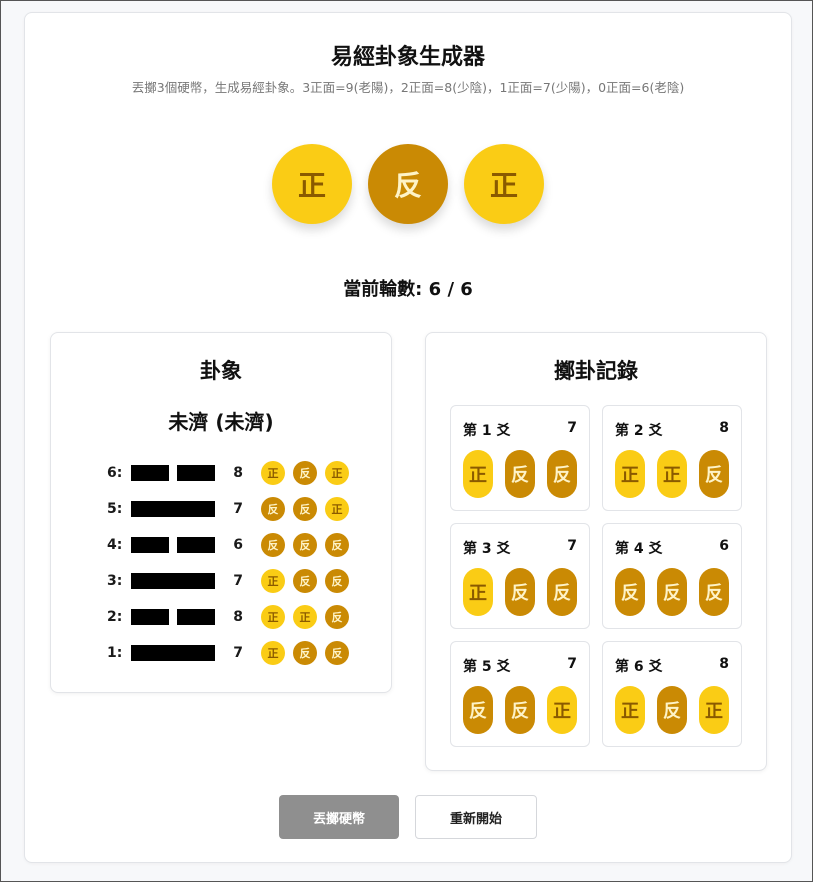 This screenshot has height=882, width=813. I want to click on line-coins: 正正反, so click(305, 617).